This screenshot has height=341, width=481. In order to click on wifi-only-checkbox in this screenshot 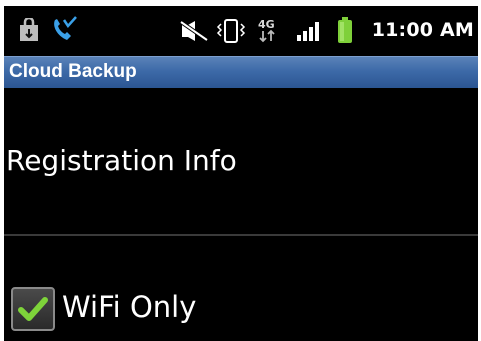, I will do `click(33, 309)`.